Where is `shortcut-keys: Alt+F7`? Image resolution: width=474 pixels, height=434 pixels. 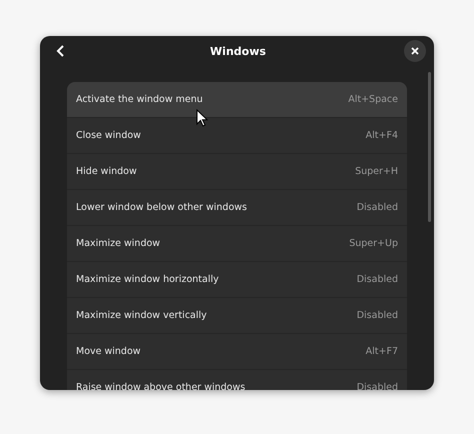 shortcut-keys: Alt+F7 is located at coordinates (382, 351).